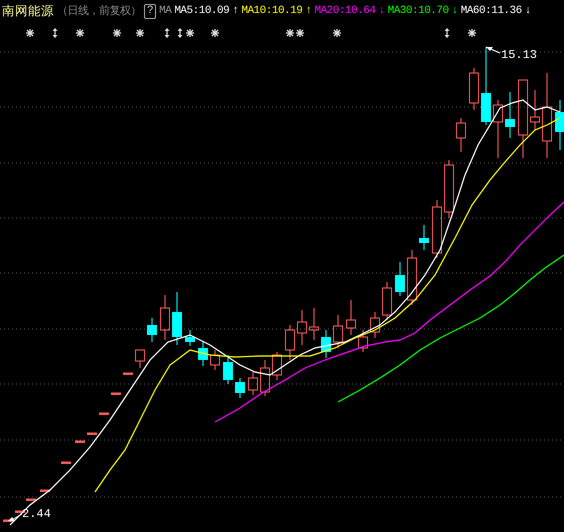 The width and height of the screenshot is (564, 532). Describe the element at coordinates (99, 10) in the screenshot. I see `period-label: （日线，前复权）` at that location.